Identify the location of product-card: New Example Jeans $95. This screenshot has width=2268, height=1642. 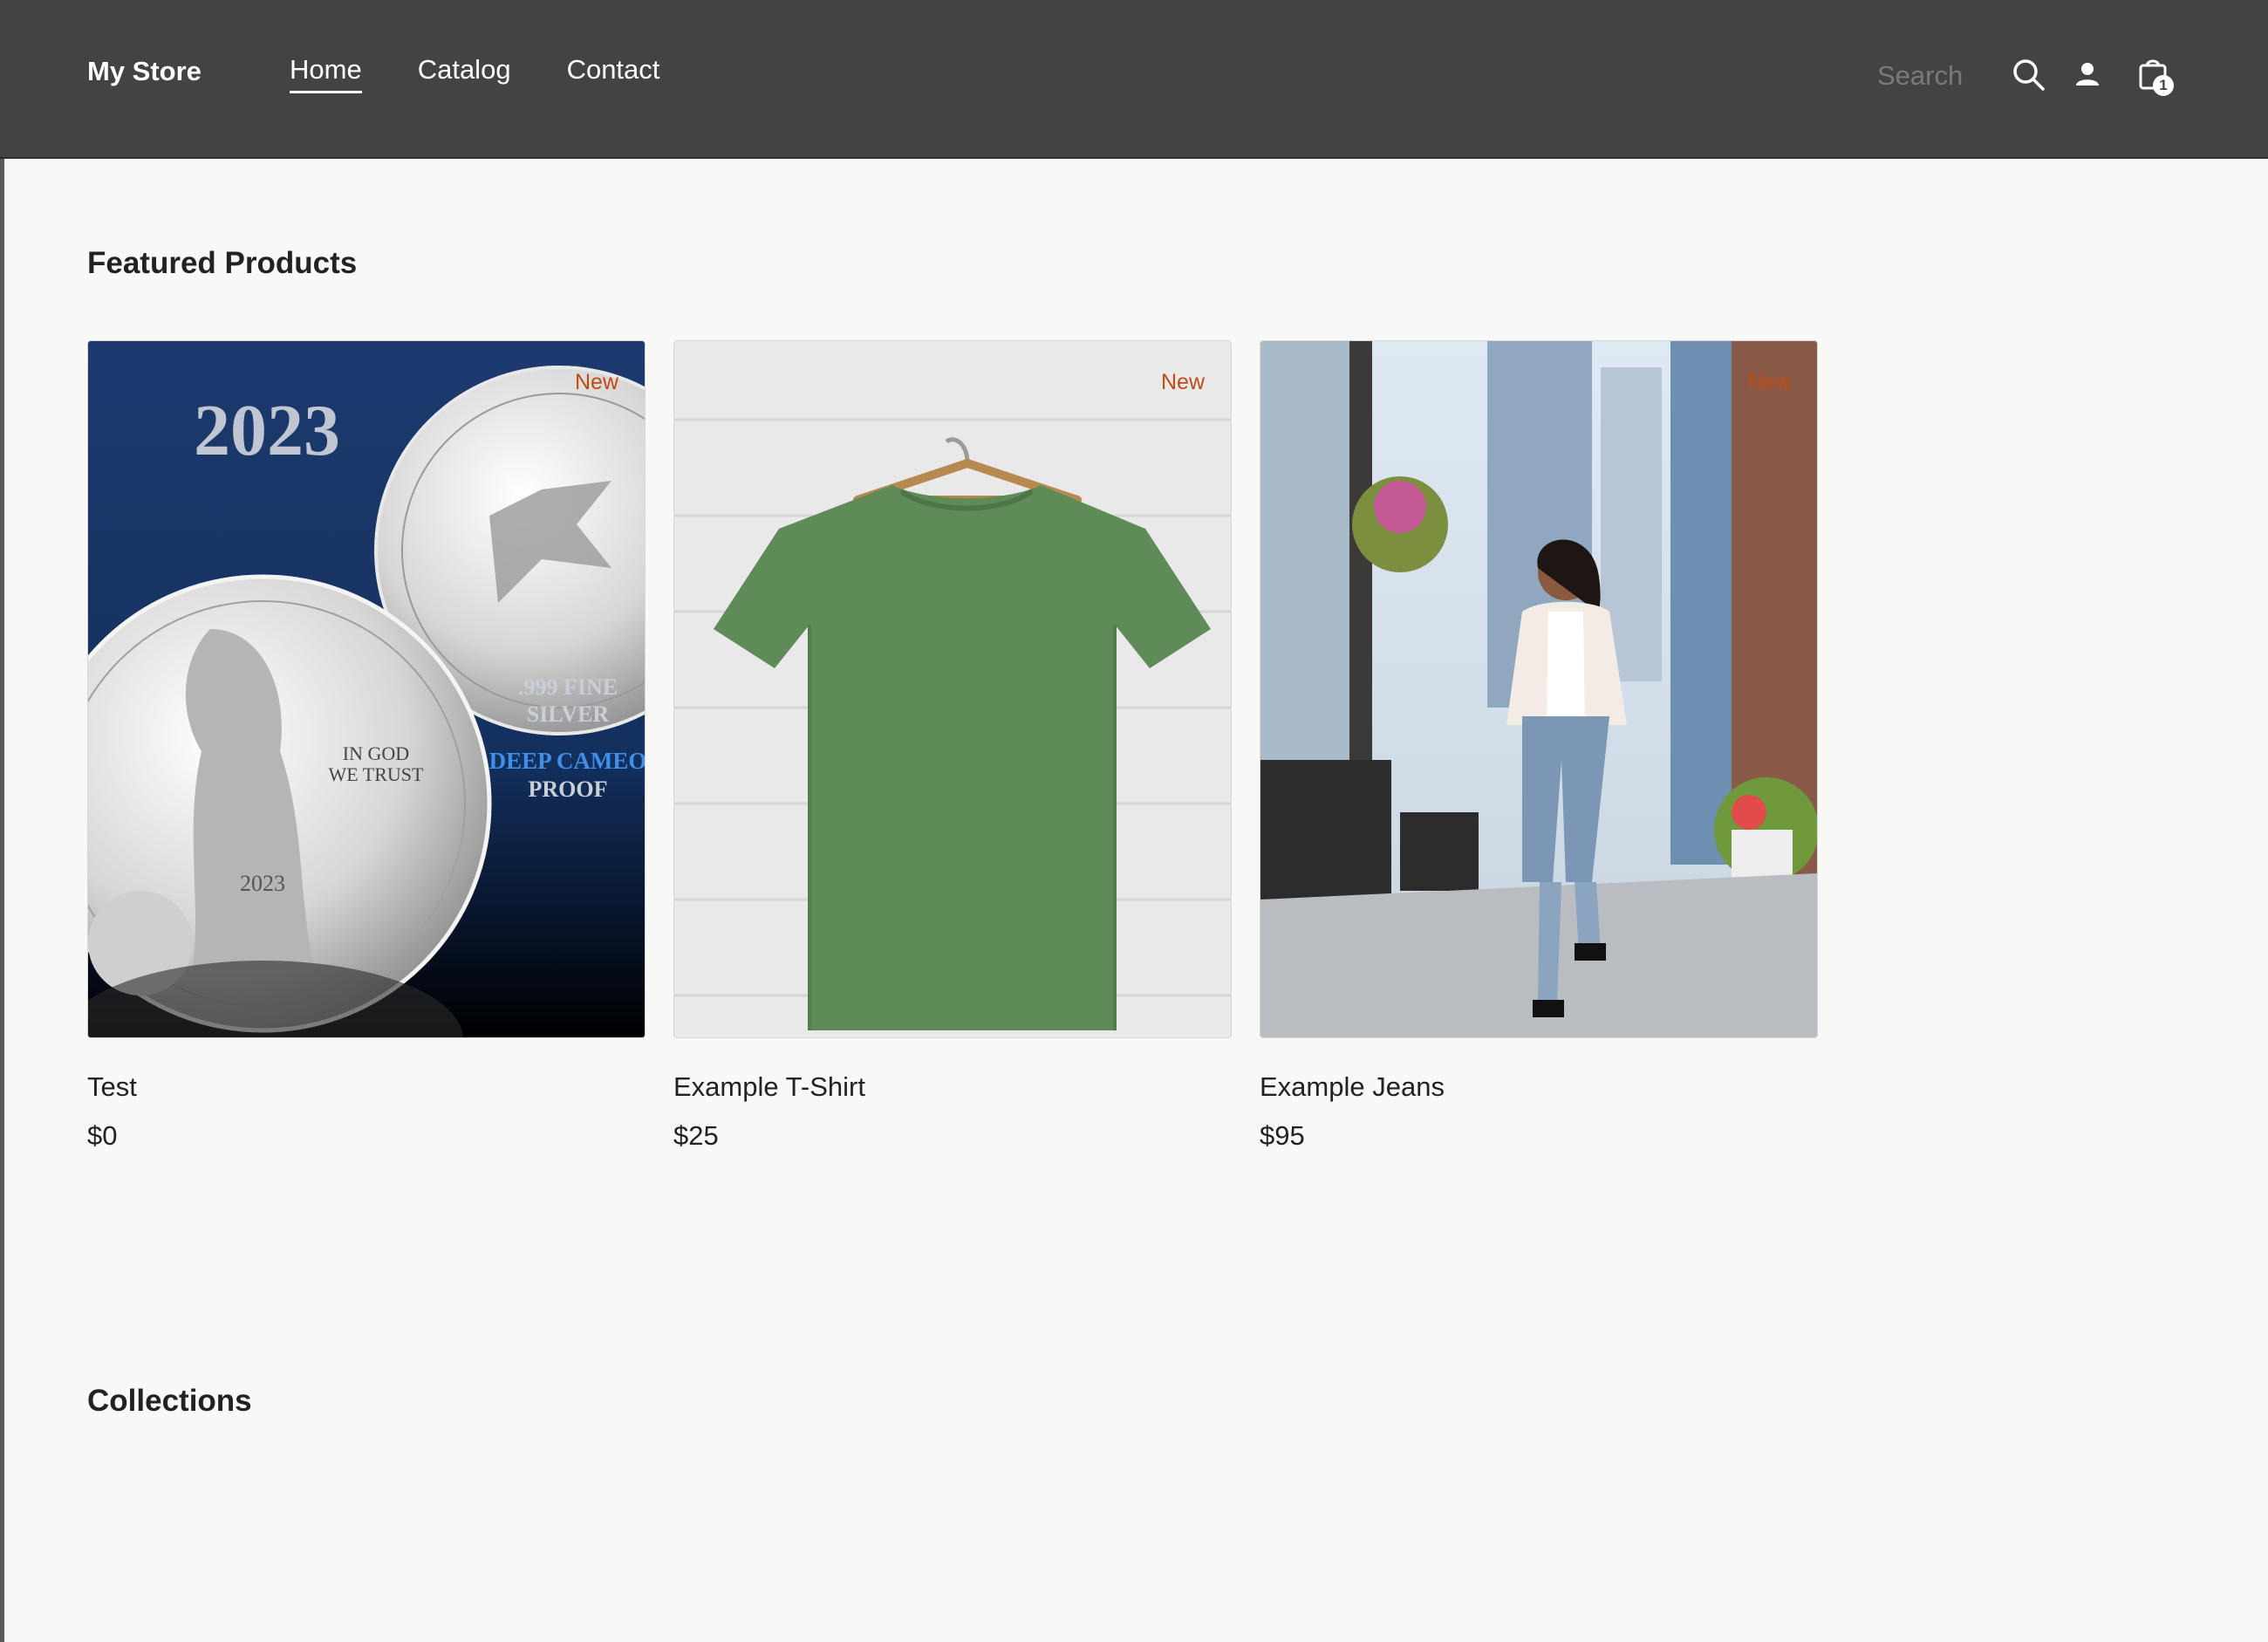
(1539, 746).